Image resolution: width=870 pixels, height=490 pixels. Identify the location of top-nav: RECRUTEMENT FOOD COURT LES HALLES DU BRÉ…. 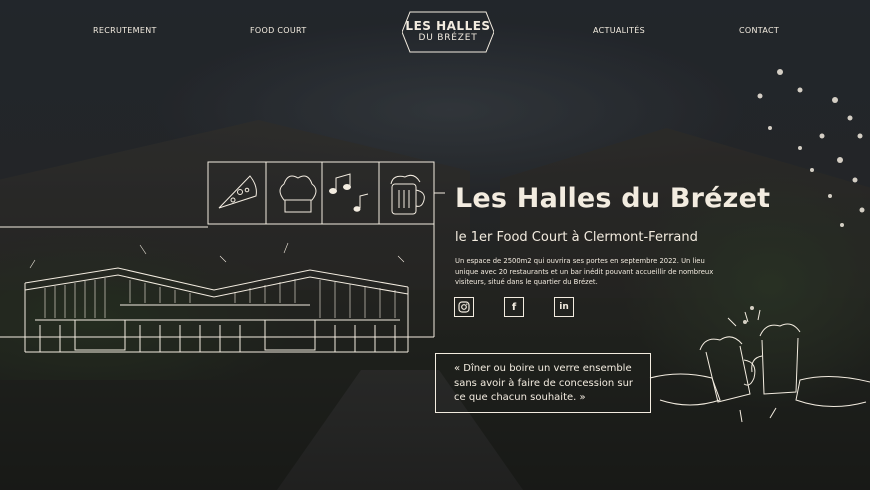
(435, 30).